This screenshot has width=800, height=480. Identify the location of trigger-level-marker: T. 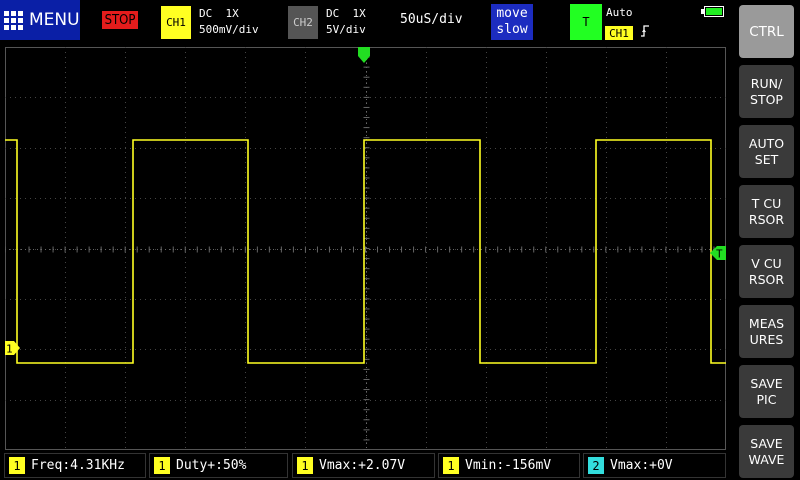
(718, 253).